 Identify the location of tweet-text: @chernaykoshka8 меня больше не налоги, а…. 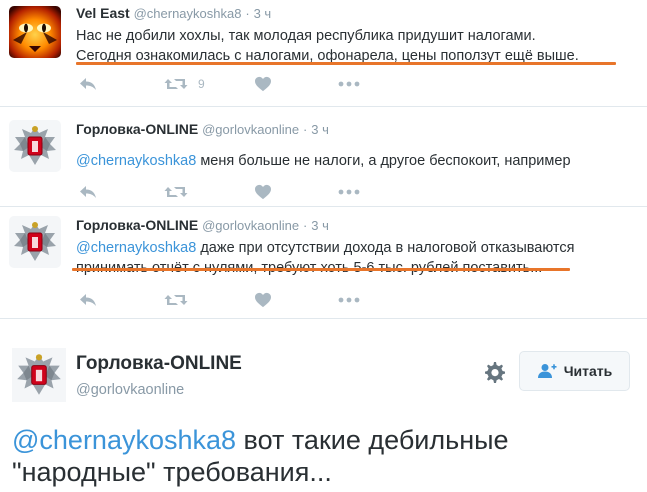
(356, 161).